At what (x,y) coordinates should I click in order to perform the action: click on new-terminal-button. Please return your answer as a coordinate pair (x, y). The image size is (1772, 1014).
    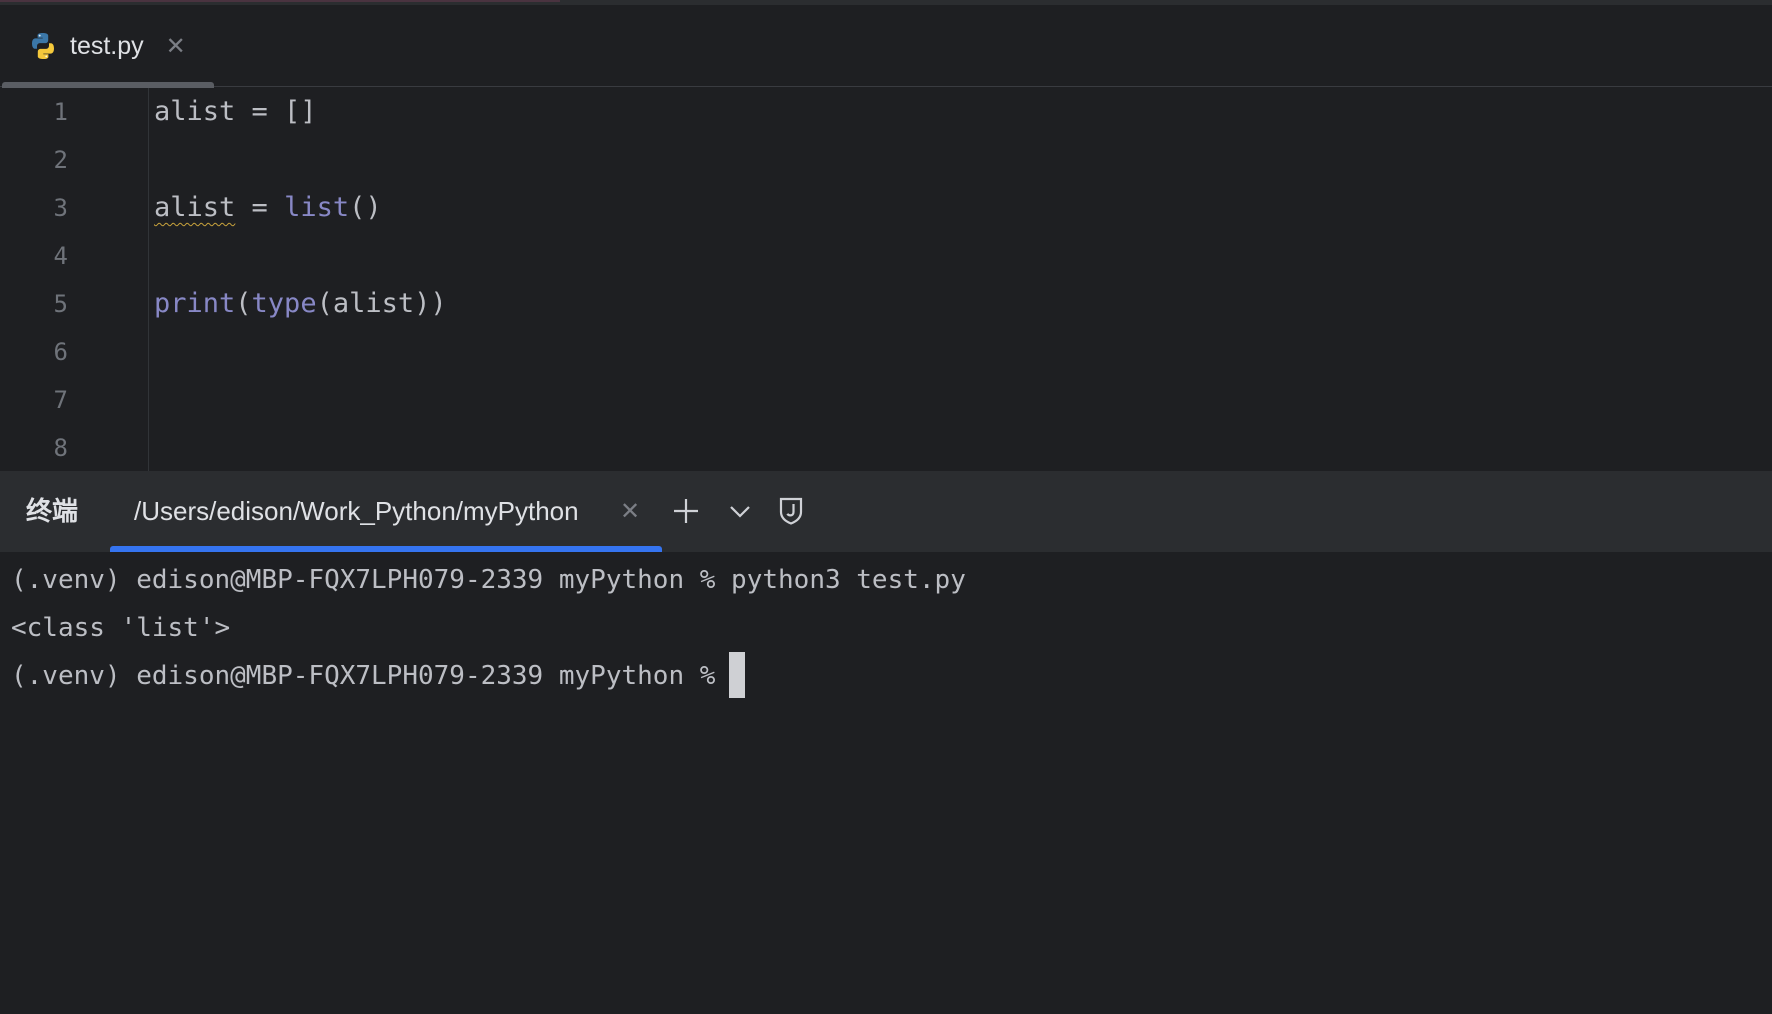
    Looking at the image, I should click on (686, 511).